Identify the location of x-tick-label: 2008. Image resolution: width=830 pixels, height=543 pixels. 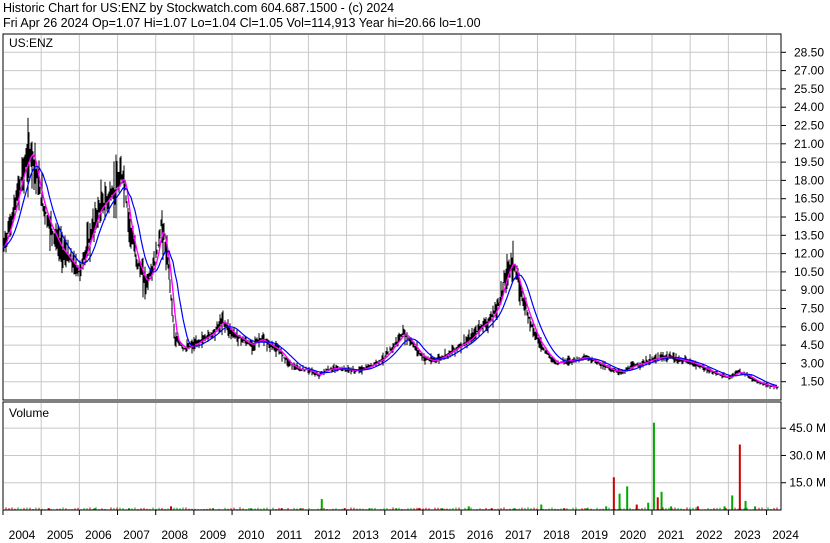
(174, 535).